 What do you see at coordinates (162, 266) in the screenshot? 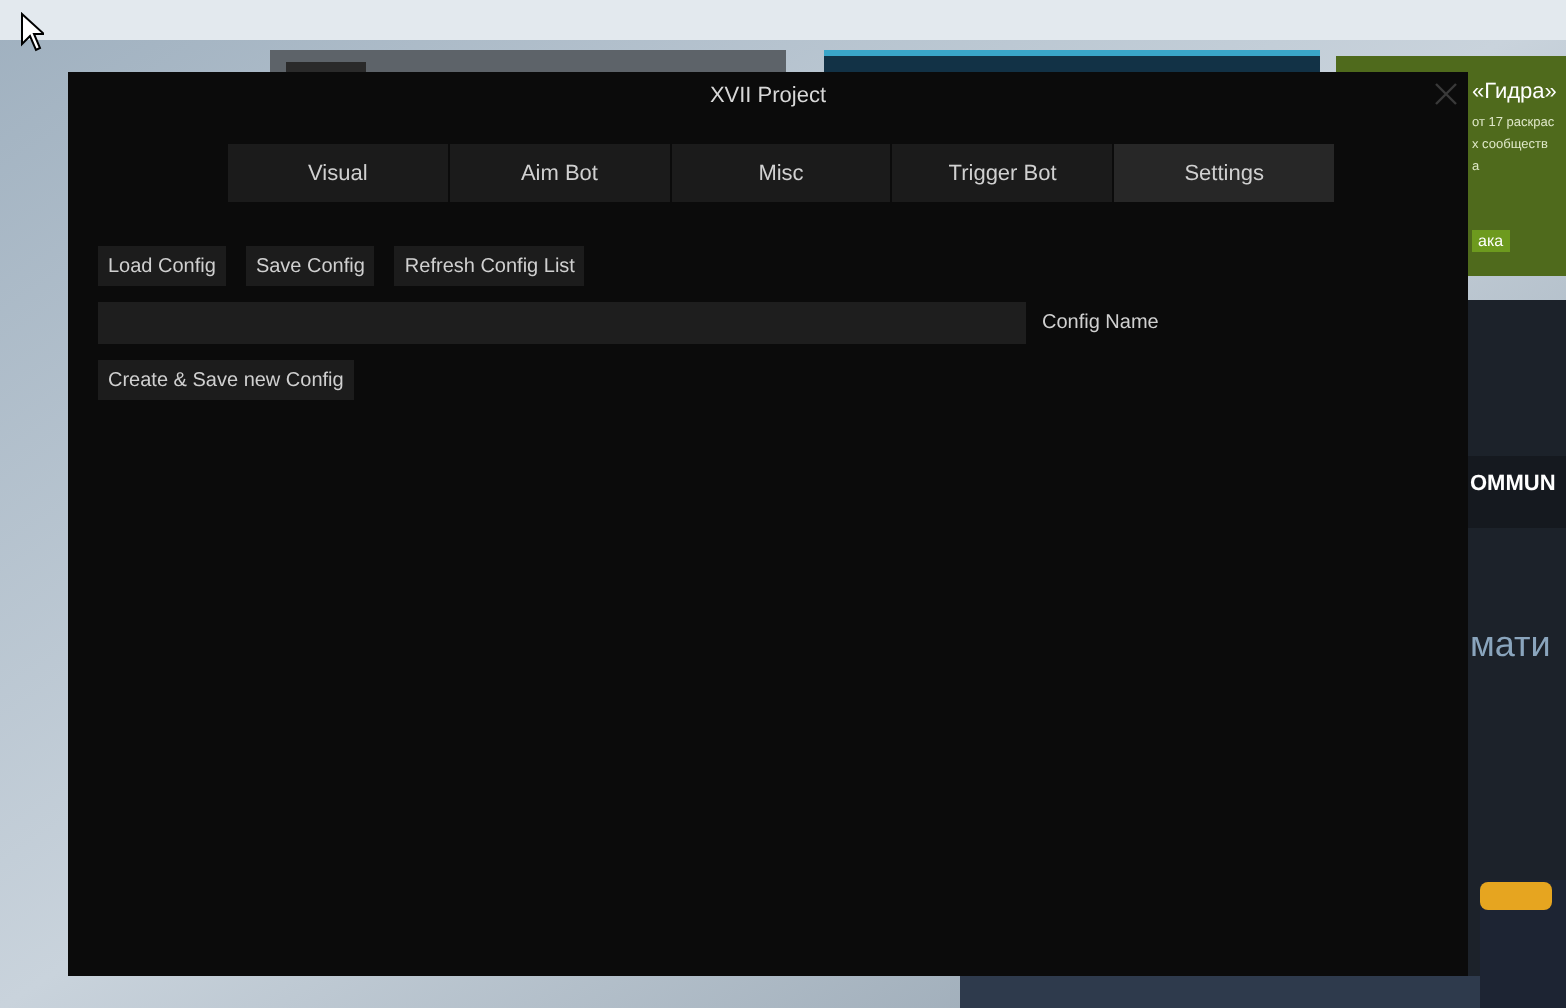
I see `config-button: Load Config` at bounding box center [162, 266].